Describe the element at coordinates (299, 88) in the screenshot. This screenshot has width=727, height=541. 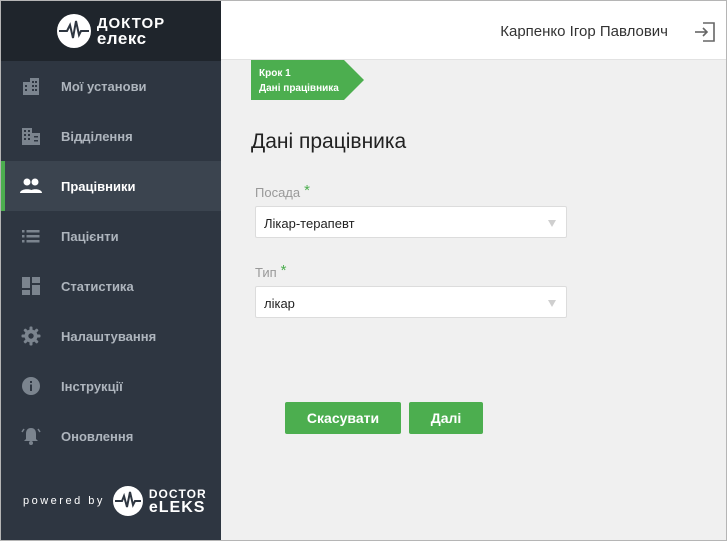
I see `step-subtitle: Дані працівника` at that location.